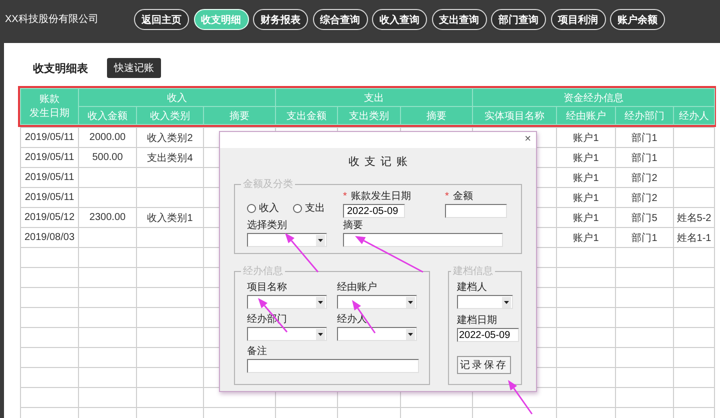 The height and width of the screenshot is (418, 720). Describe the element at coordinates (161, 19) in the screenshot. I see `nav-button: 返回主页` at that location.